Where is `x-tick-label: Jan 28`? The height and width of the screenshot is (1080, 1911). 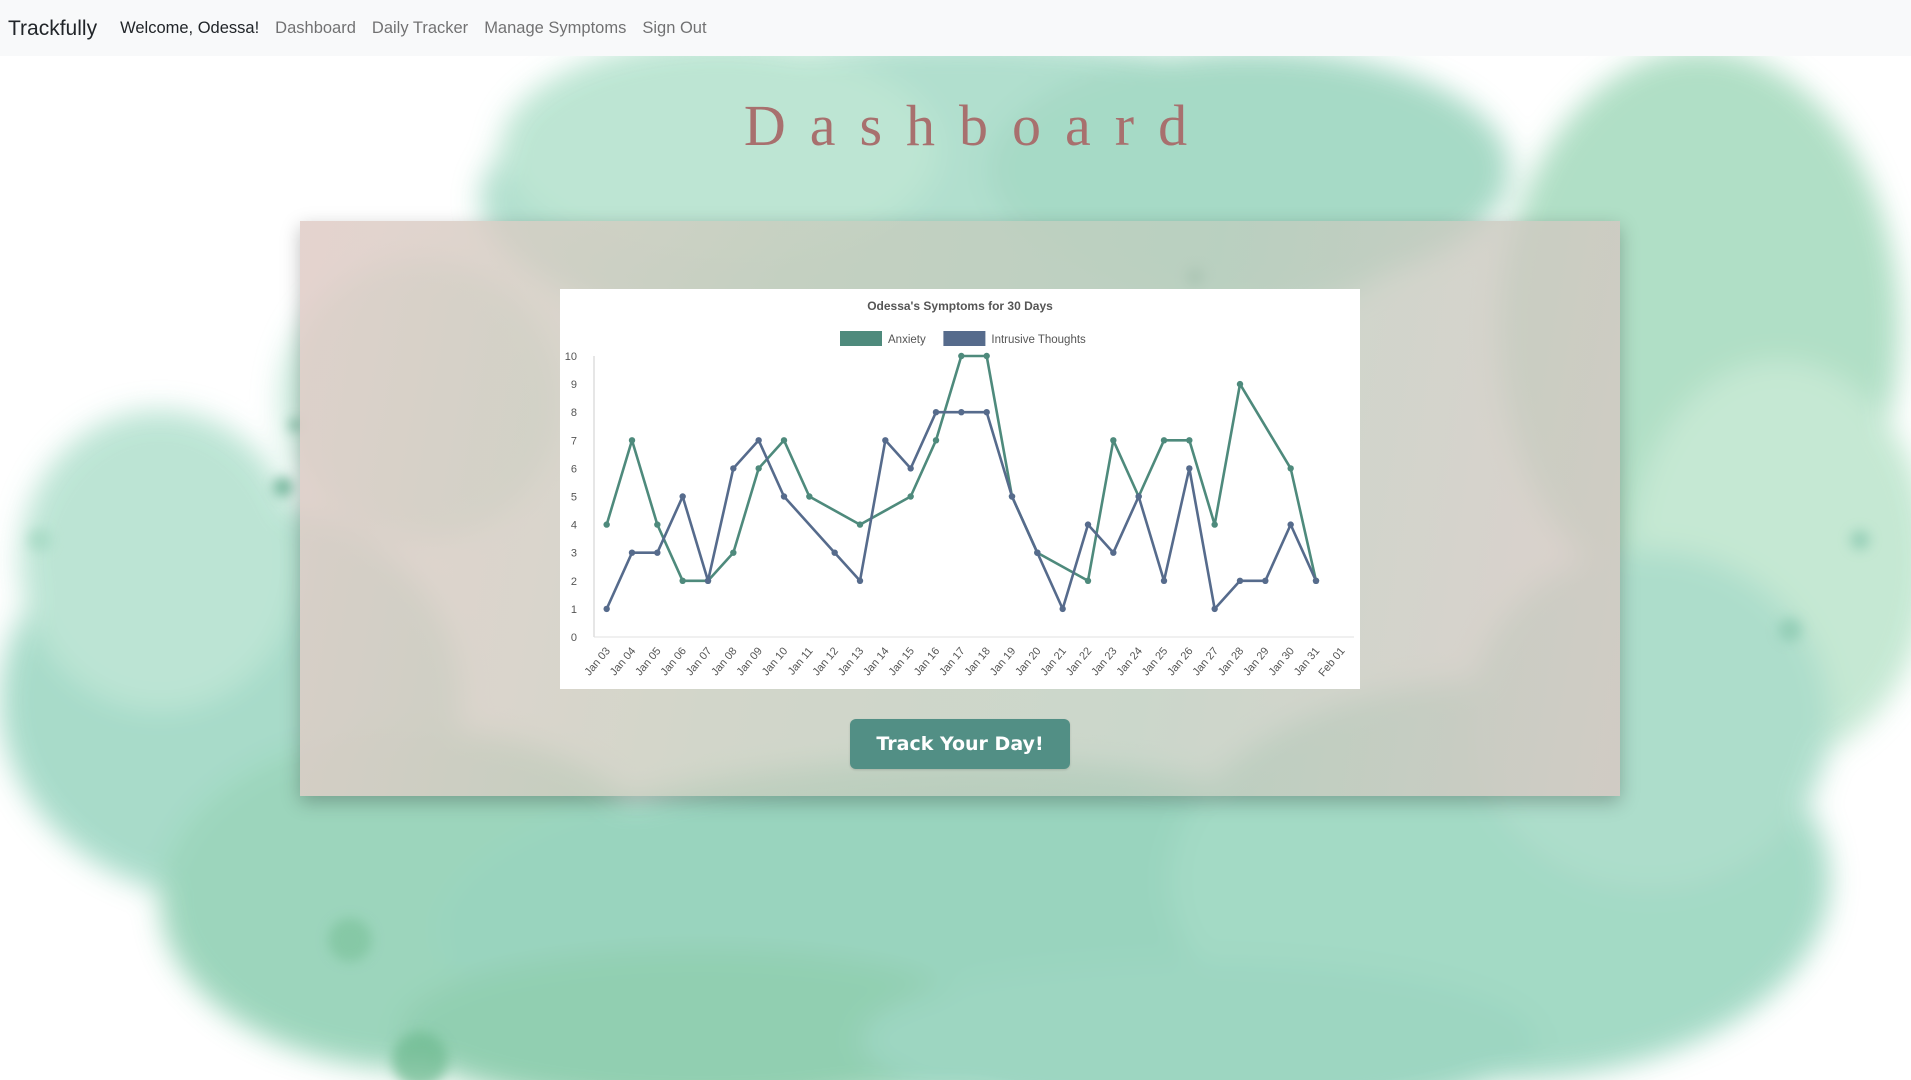 x-tick-label: Jan 28 is located at coordinates (1231, 661).